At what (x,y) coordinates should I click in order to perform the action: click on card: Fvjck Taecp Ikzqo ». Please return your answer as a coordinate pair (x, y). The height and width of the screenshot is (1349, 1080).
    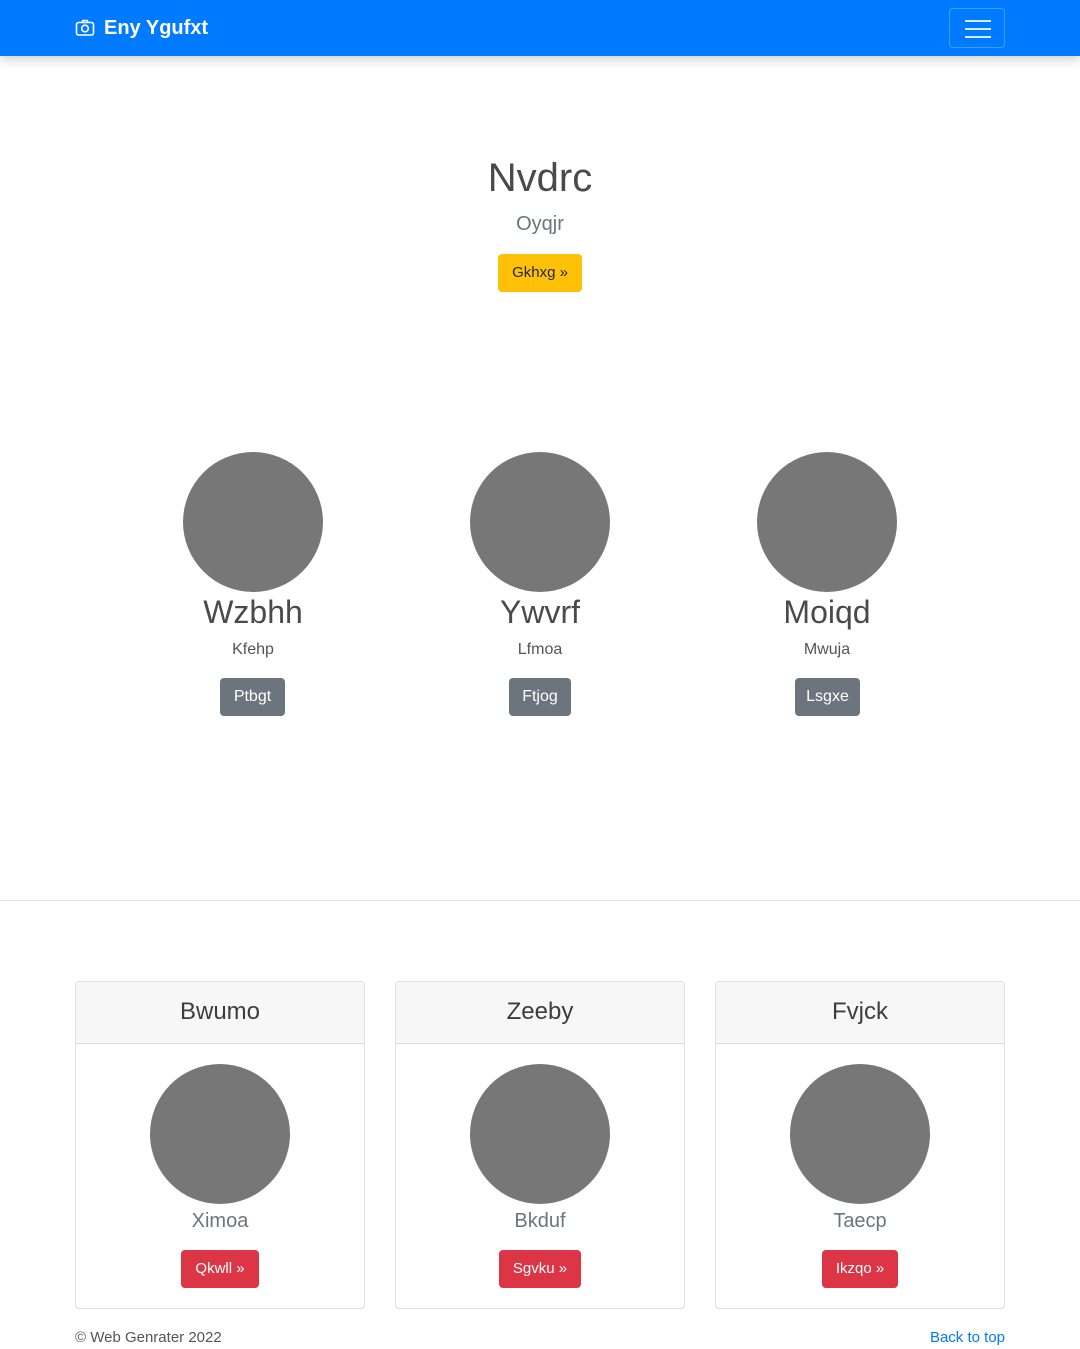
    Looking at the image, I should click on (860, 1145).